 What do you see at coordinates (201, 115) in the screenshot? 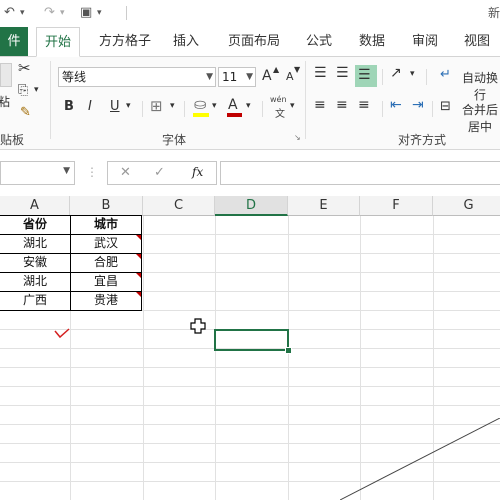
I see `fill-color-swatch` at bounding box center [201, 115].